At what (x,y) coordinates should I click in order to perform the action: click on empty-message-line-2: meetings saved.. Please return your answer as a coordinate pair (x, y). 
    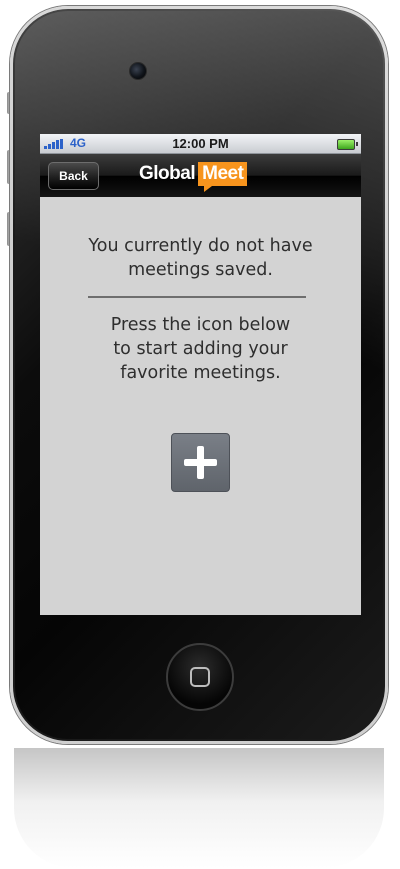
    Looking at the image, I should click on (200, 270).